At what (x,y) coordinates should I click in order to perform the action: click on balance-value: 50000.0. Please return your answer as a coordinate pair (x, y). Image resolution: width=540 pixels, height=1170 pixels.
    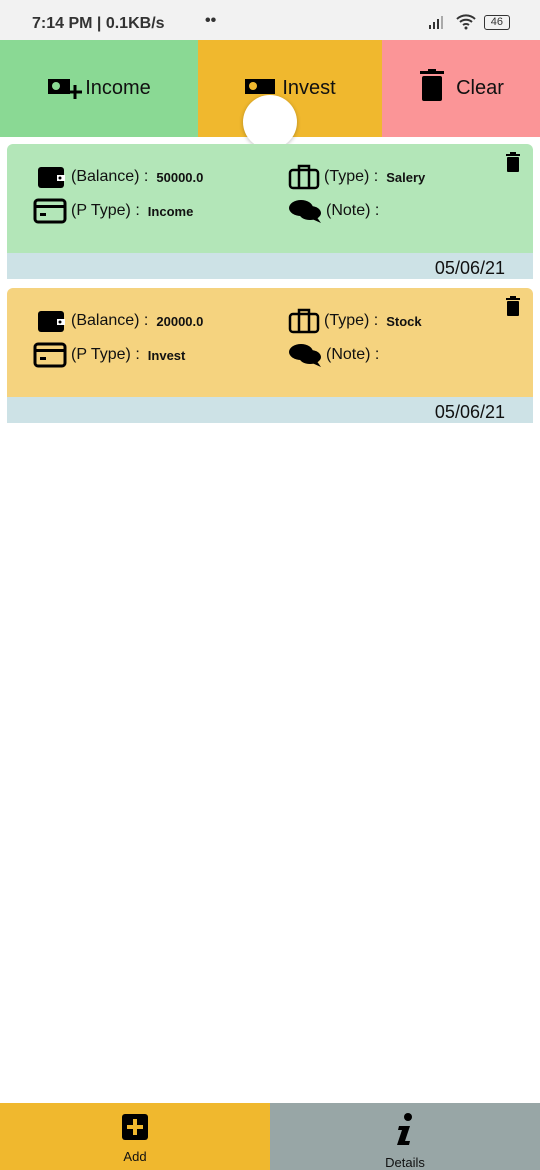
    Looking at the image, I should click on (180, 177).